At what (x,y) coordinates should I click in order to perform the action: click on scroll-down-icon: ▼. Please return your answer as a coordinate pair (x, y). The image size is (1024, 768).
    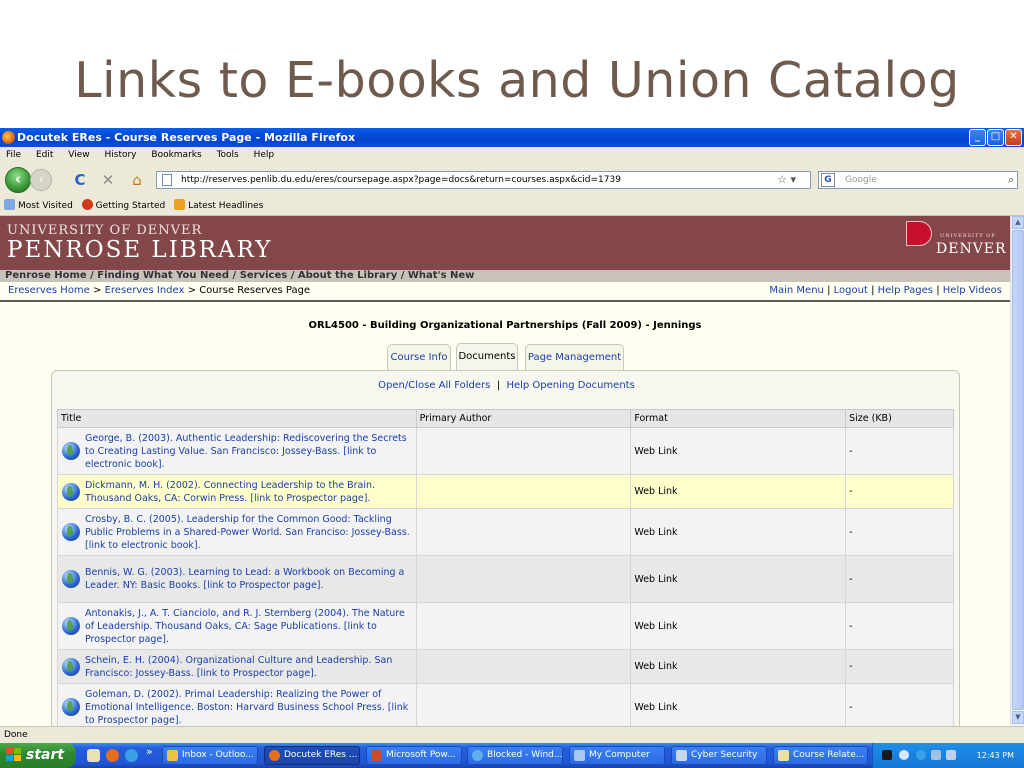
    Looking at the image, I should click on (1018, 717).